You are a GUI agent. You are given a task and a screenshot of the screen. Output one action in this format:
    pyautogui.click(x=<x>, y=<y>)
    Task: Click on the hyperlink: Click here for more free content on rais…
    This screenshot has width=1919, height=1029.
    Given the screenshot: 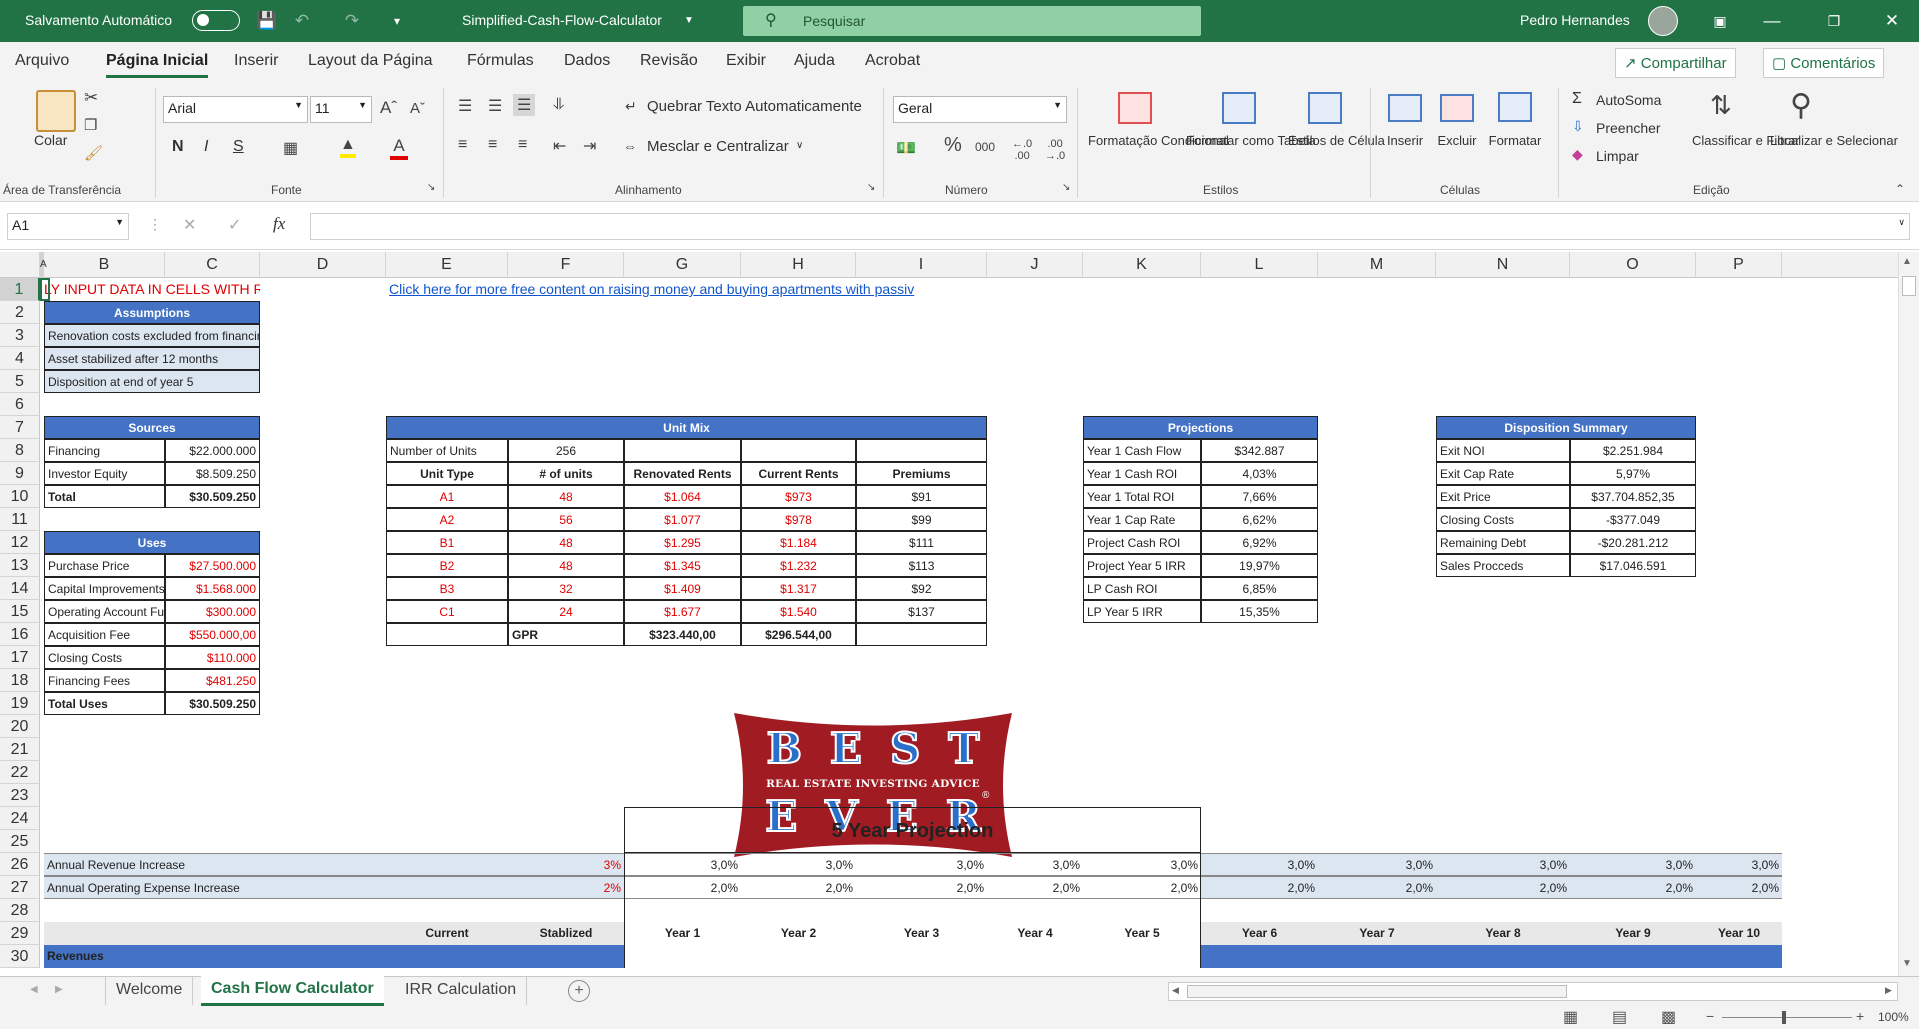 What is the action you would take?
    pyautogui.click(x=686, y=289)
    